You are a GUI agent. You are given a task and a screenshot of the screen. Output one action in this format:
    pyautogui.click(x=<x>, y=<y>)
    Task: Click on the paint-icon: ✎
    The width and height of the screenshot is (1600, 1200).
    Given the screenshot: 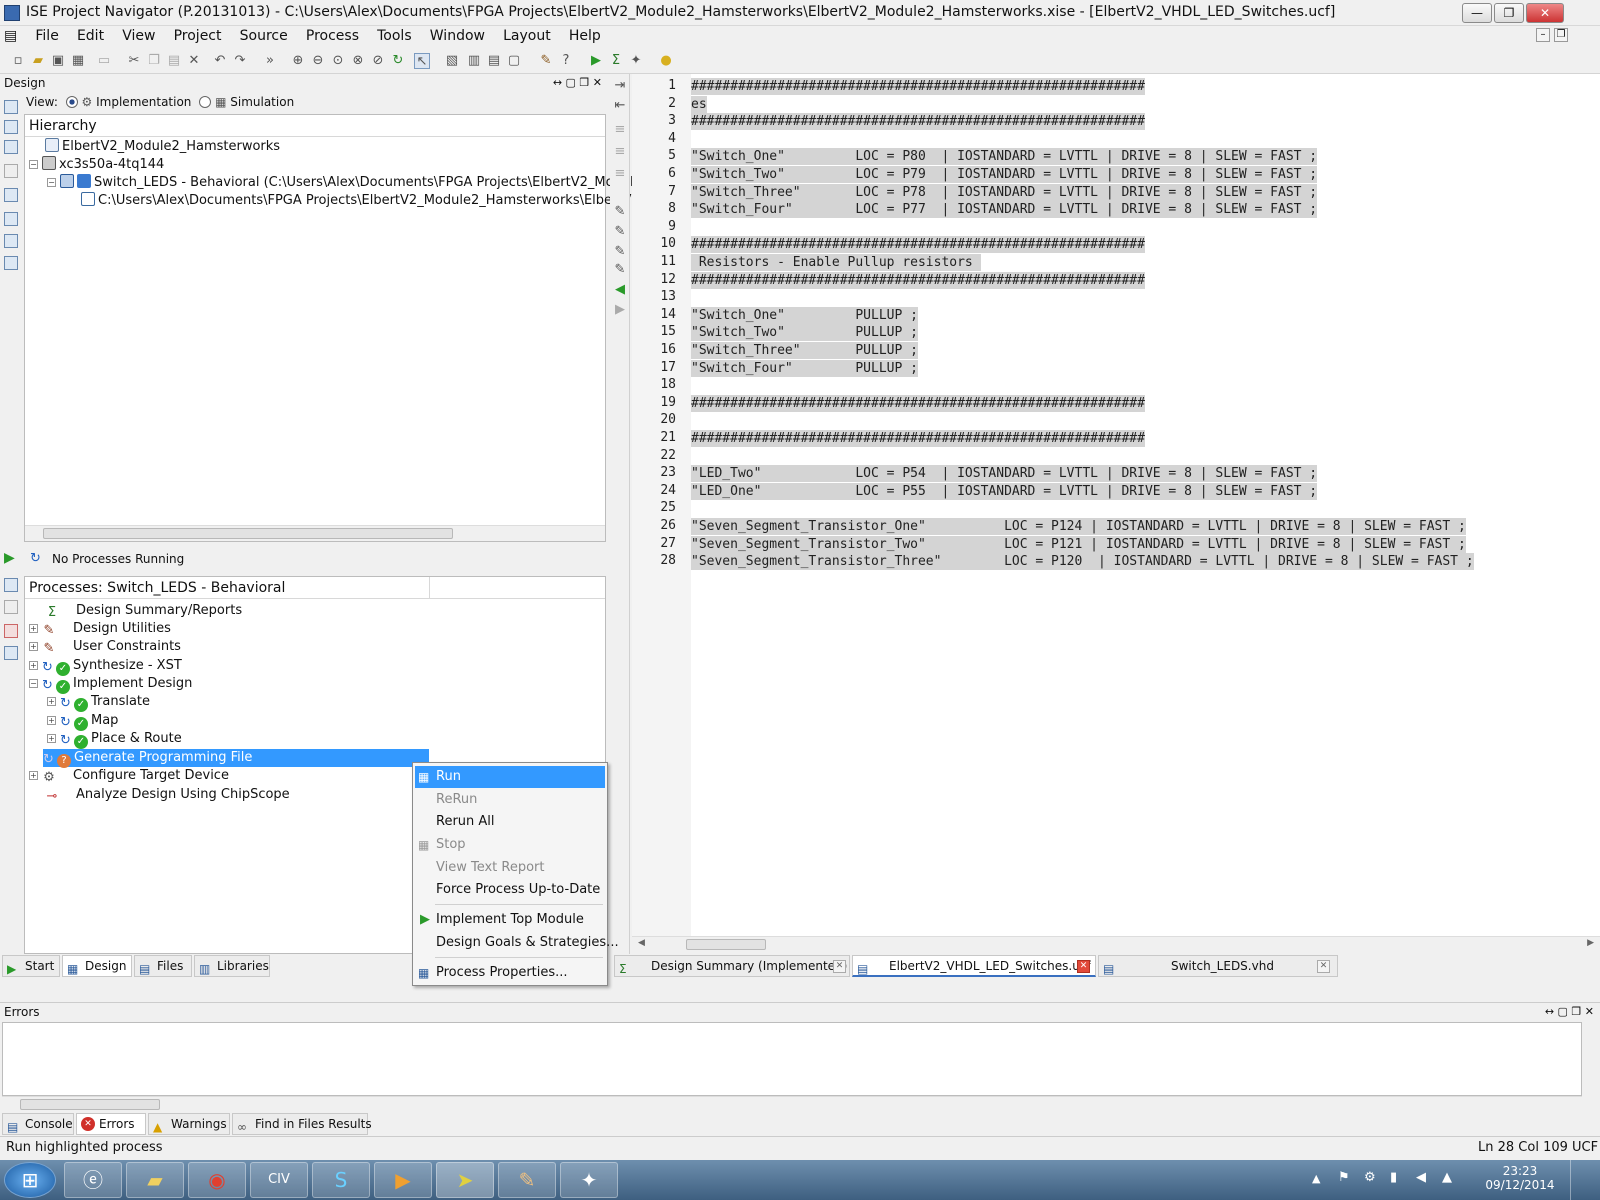 What is the action you would take?
    pyautogui.click(x=527, y=1180)
    